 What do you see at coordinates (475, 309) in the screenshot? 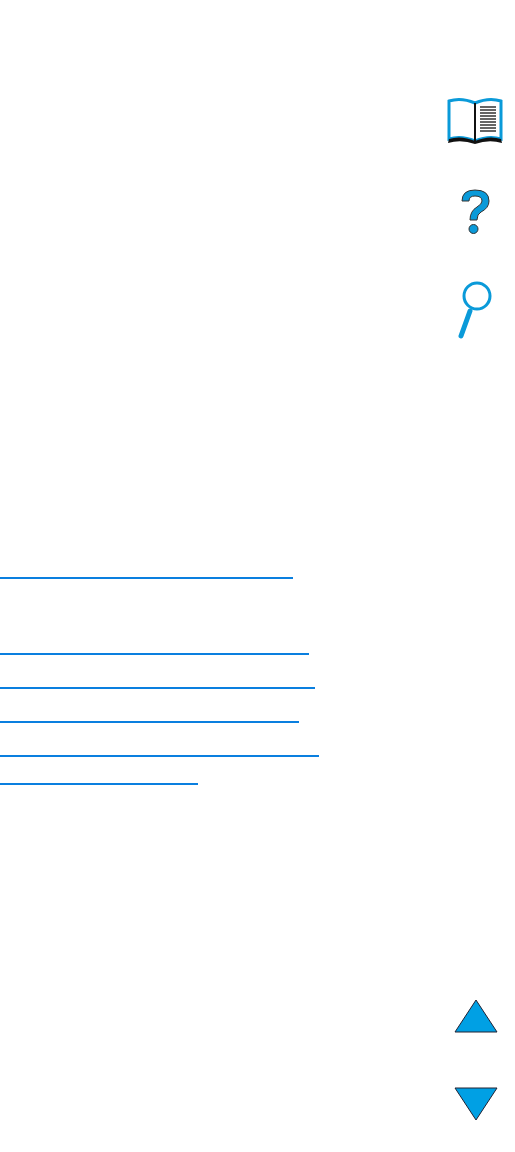
I see `search-icon` at bounding box center [475, 309].